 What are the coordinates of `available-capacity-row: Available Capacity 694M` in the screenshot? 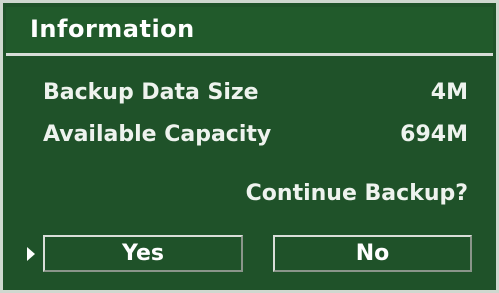 It's located at (255, 139).